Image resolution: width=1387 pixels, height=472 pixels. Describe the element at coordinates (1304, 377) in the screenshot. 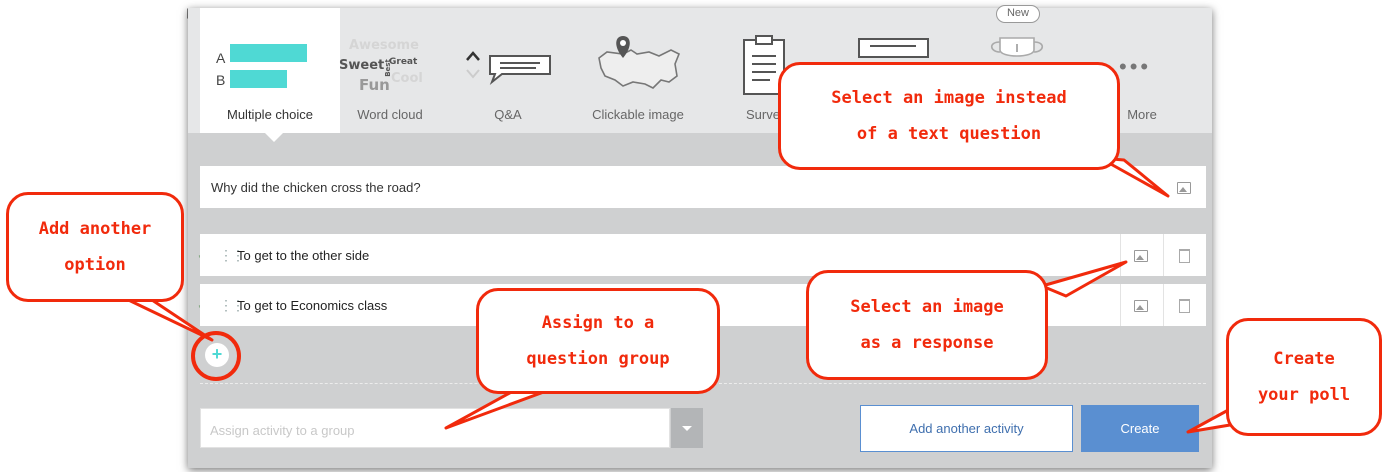

I see `callout-create-poll: Create your poll` at that location.